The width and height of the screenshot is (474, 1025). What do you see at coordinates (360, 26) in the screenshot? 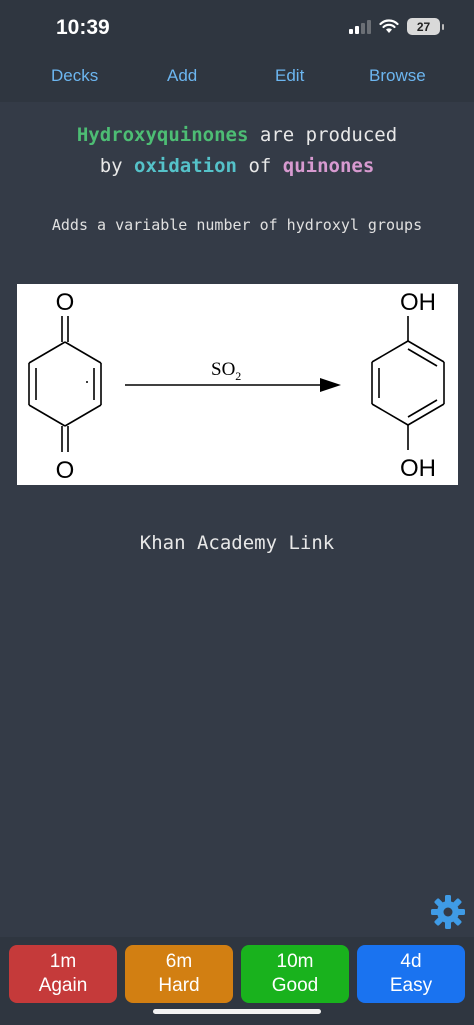
I see `signal-icon` at bounding box center [360, 26].